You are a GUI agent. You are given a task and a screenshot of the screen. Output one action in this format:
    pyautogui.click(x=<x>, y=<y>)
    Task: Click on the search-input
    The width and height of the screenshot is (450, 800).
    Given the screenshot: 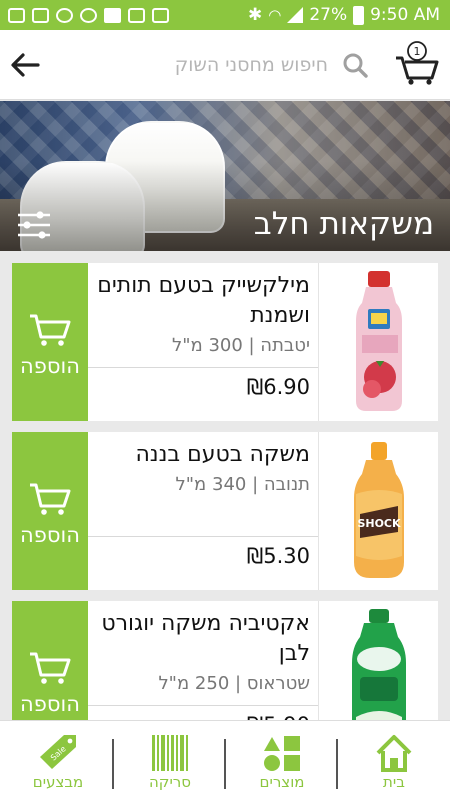 What is the action you would take?
    pyautogui.click(x=241, y=65)
    